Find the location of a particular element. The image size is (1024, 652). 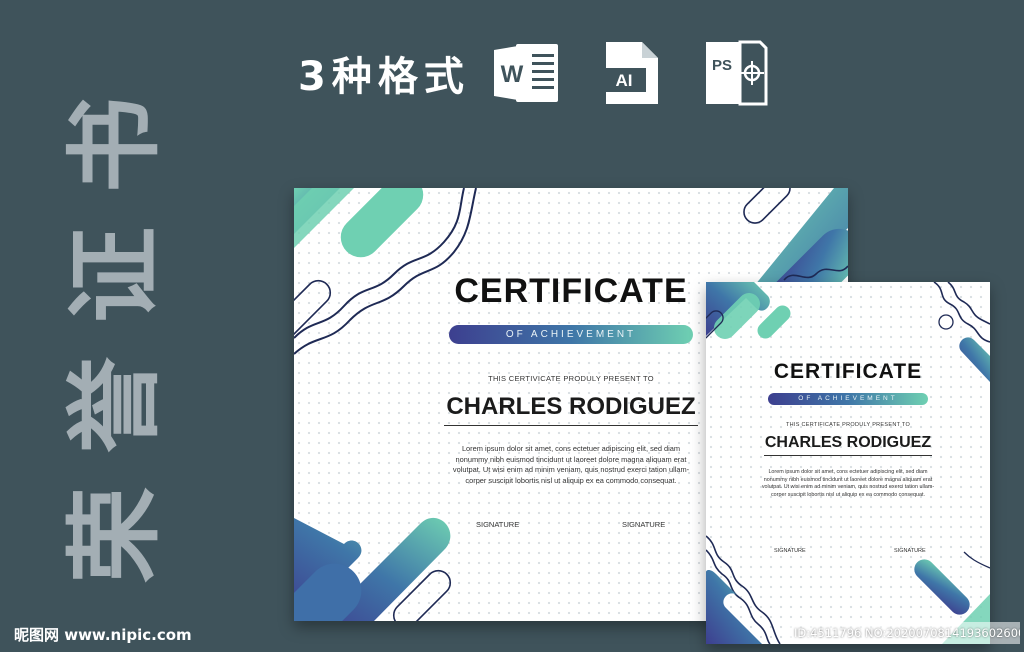

signature-left-portrait: SIGNATURE is located at coordinates (790, 551).